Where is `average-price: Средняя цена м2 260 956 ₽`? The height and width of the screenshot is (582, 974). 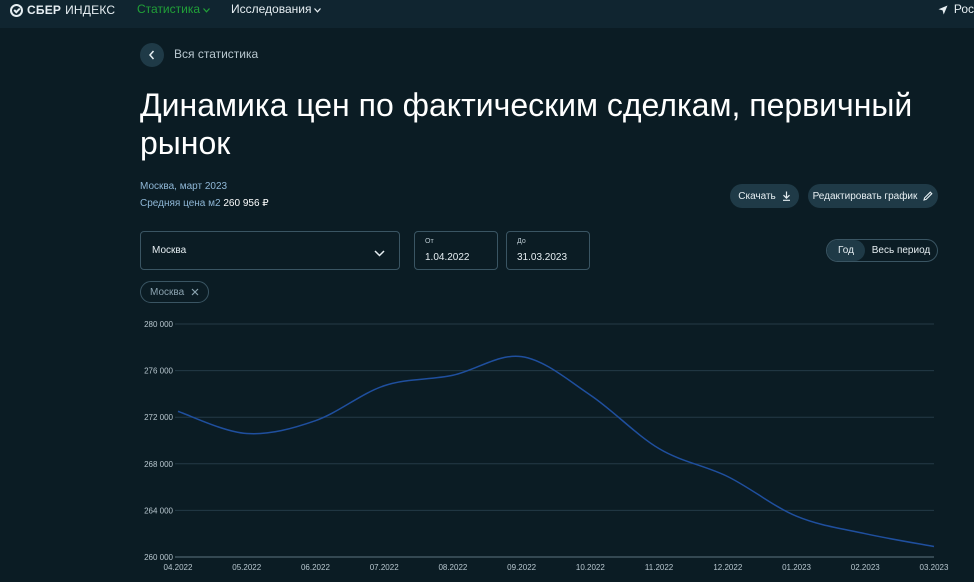 average-price: Средняя цена м2 260 956 ₽ is located at coordinates (204, 203).